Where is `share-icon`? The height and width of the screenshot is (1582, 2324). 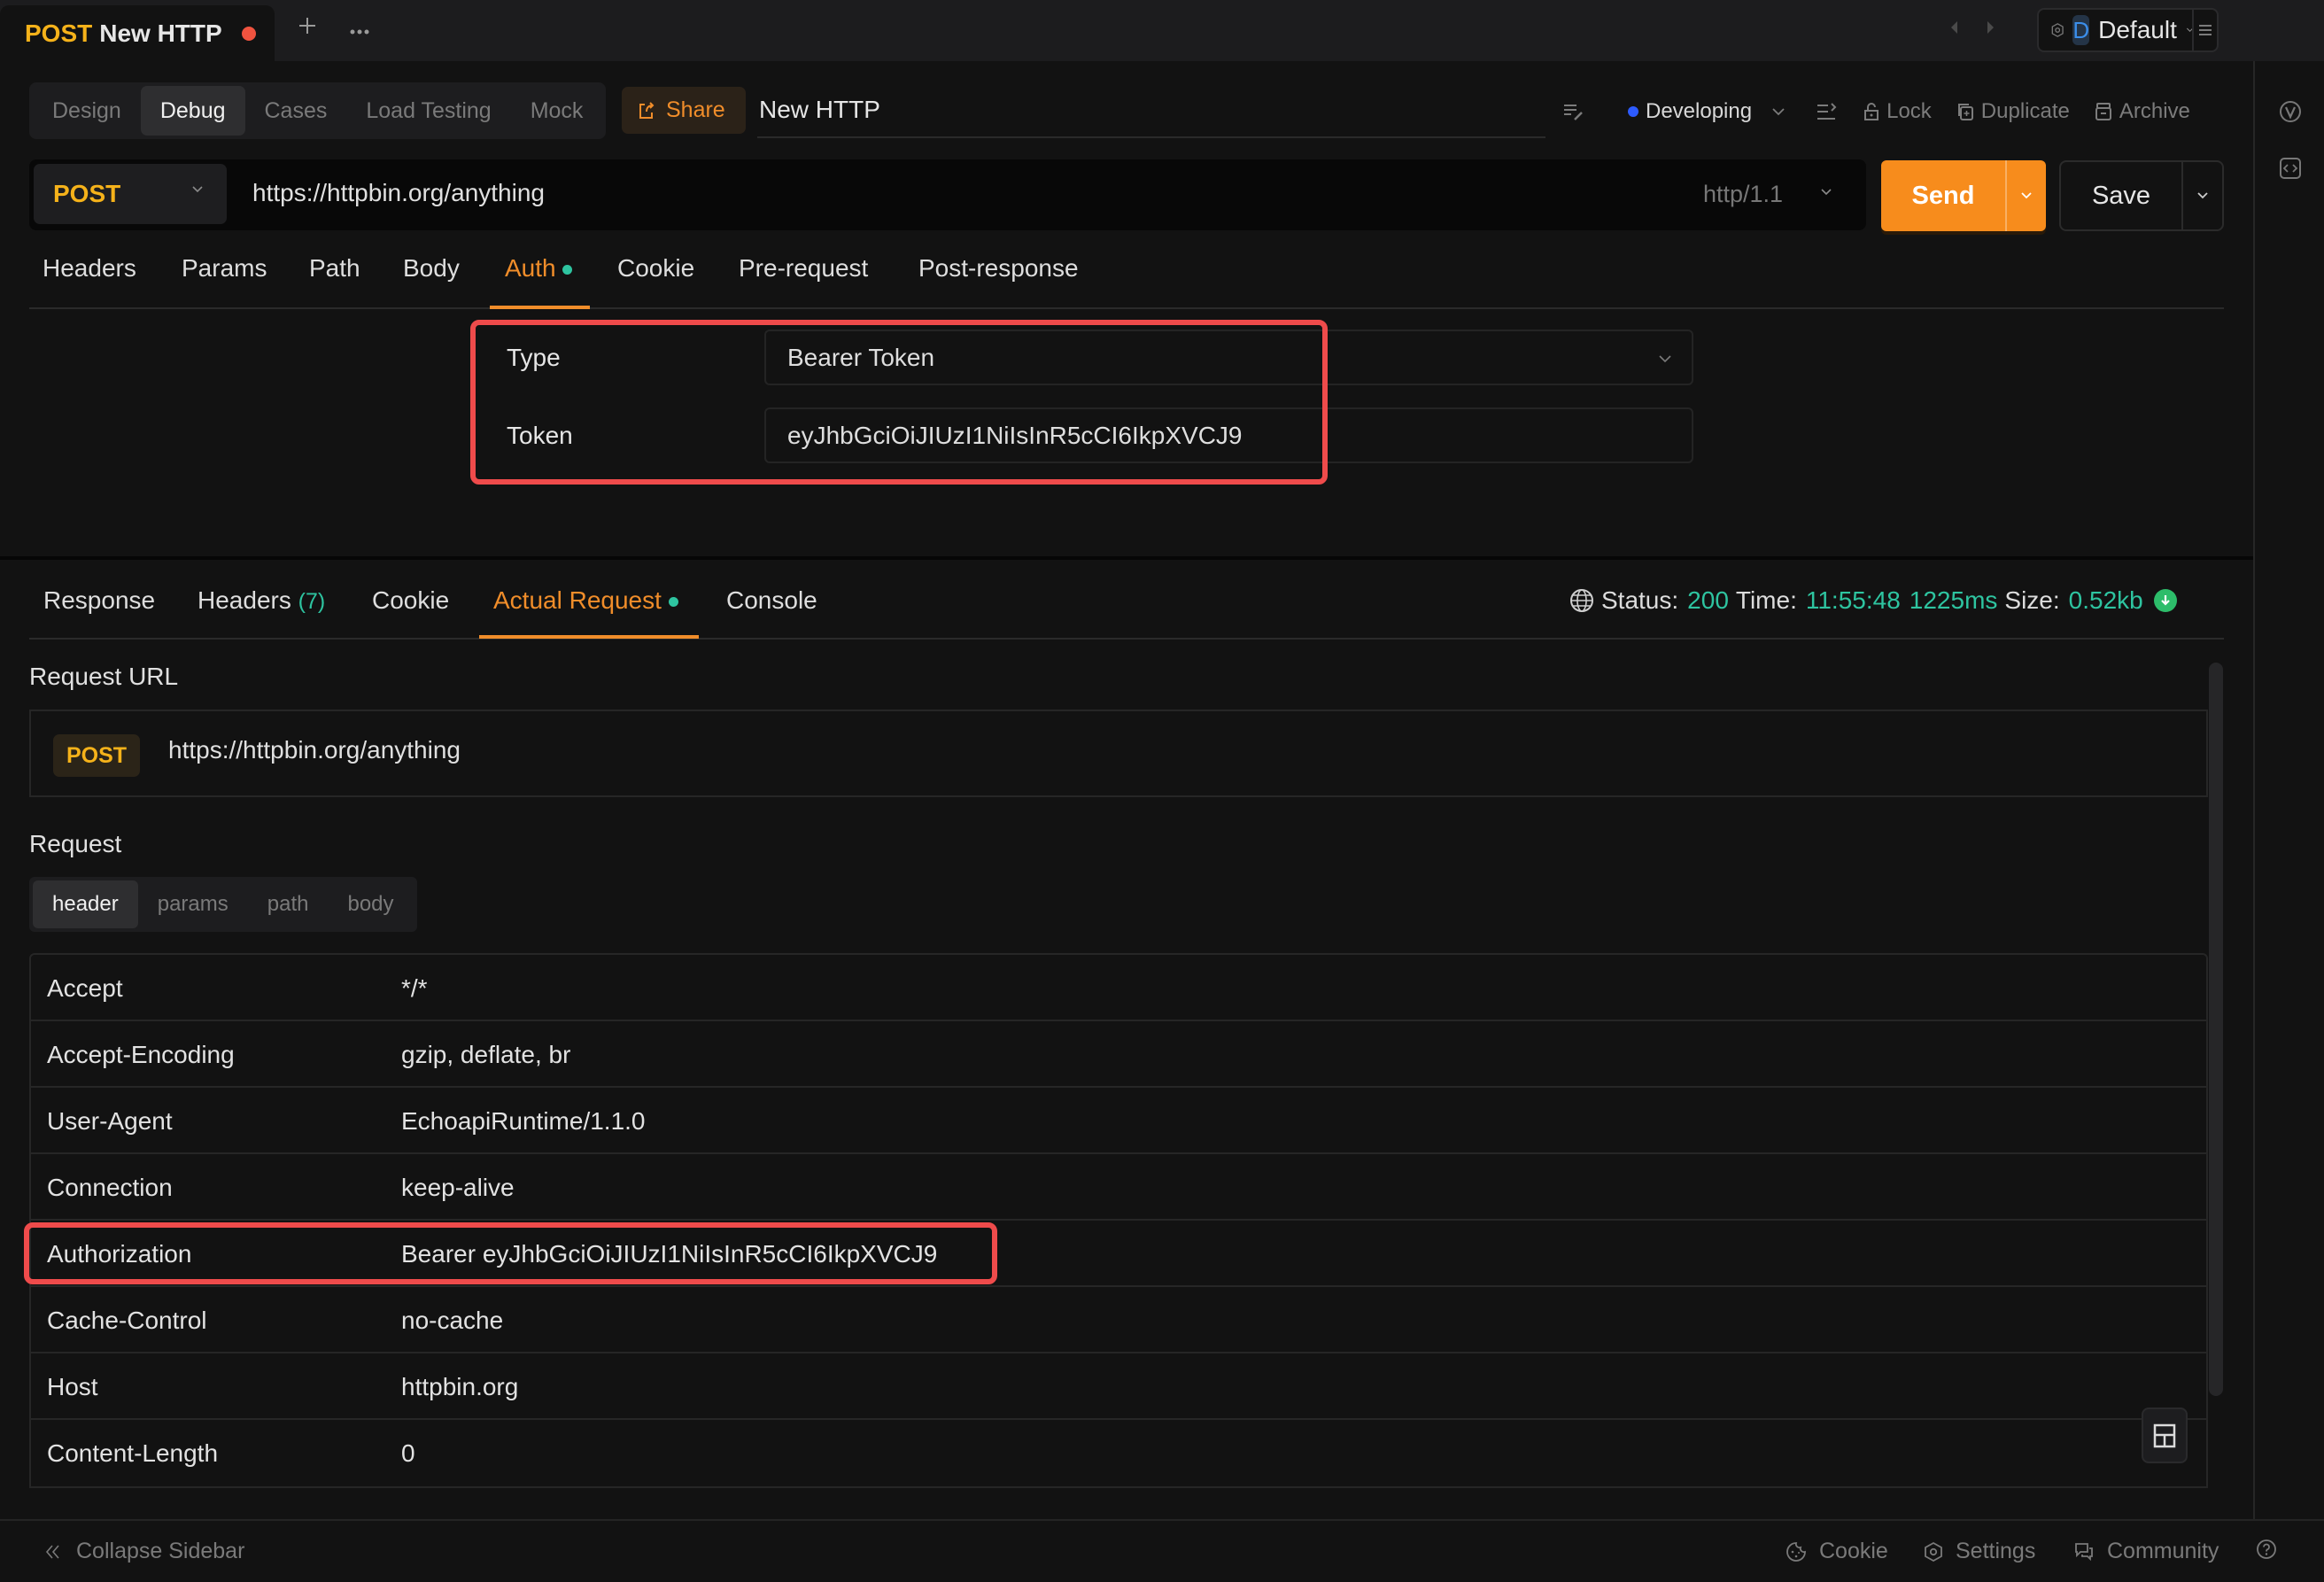
share-icon is located at coordinates (647, 110).